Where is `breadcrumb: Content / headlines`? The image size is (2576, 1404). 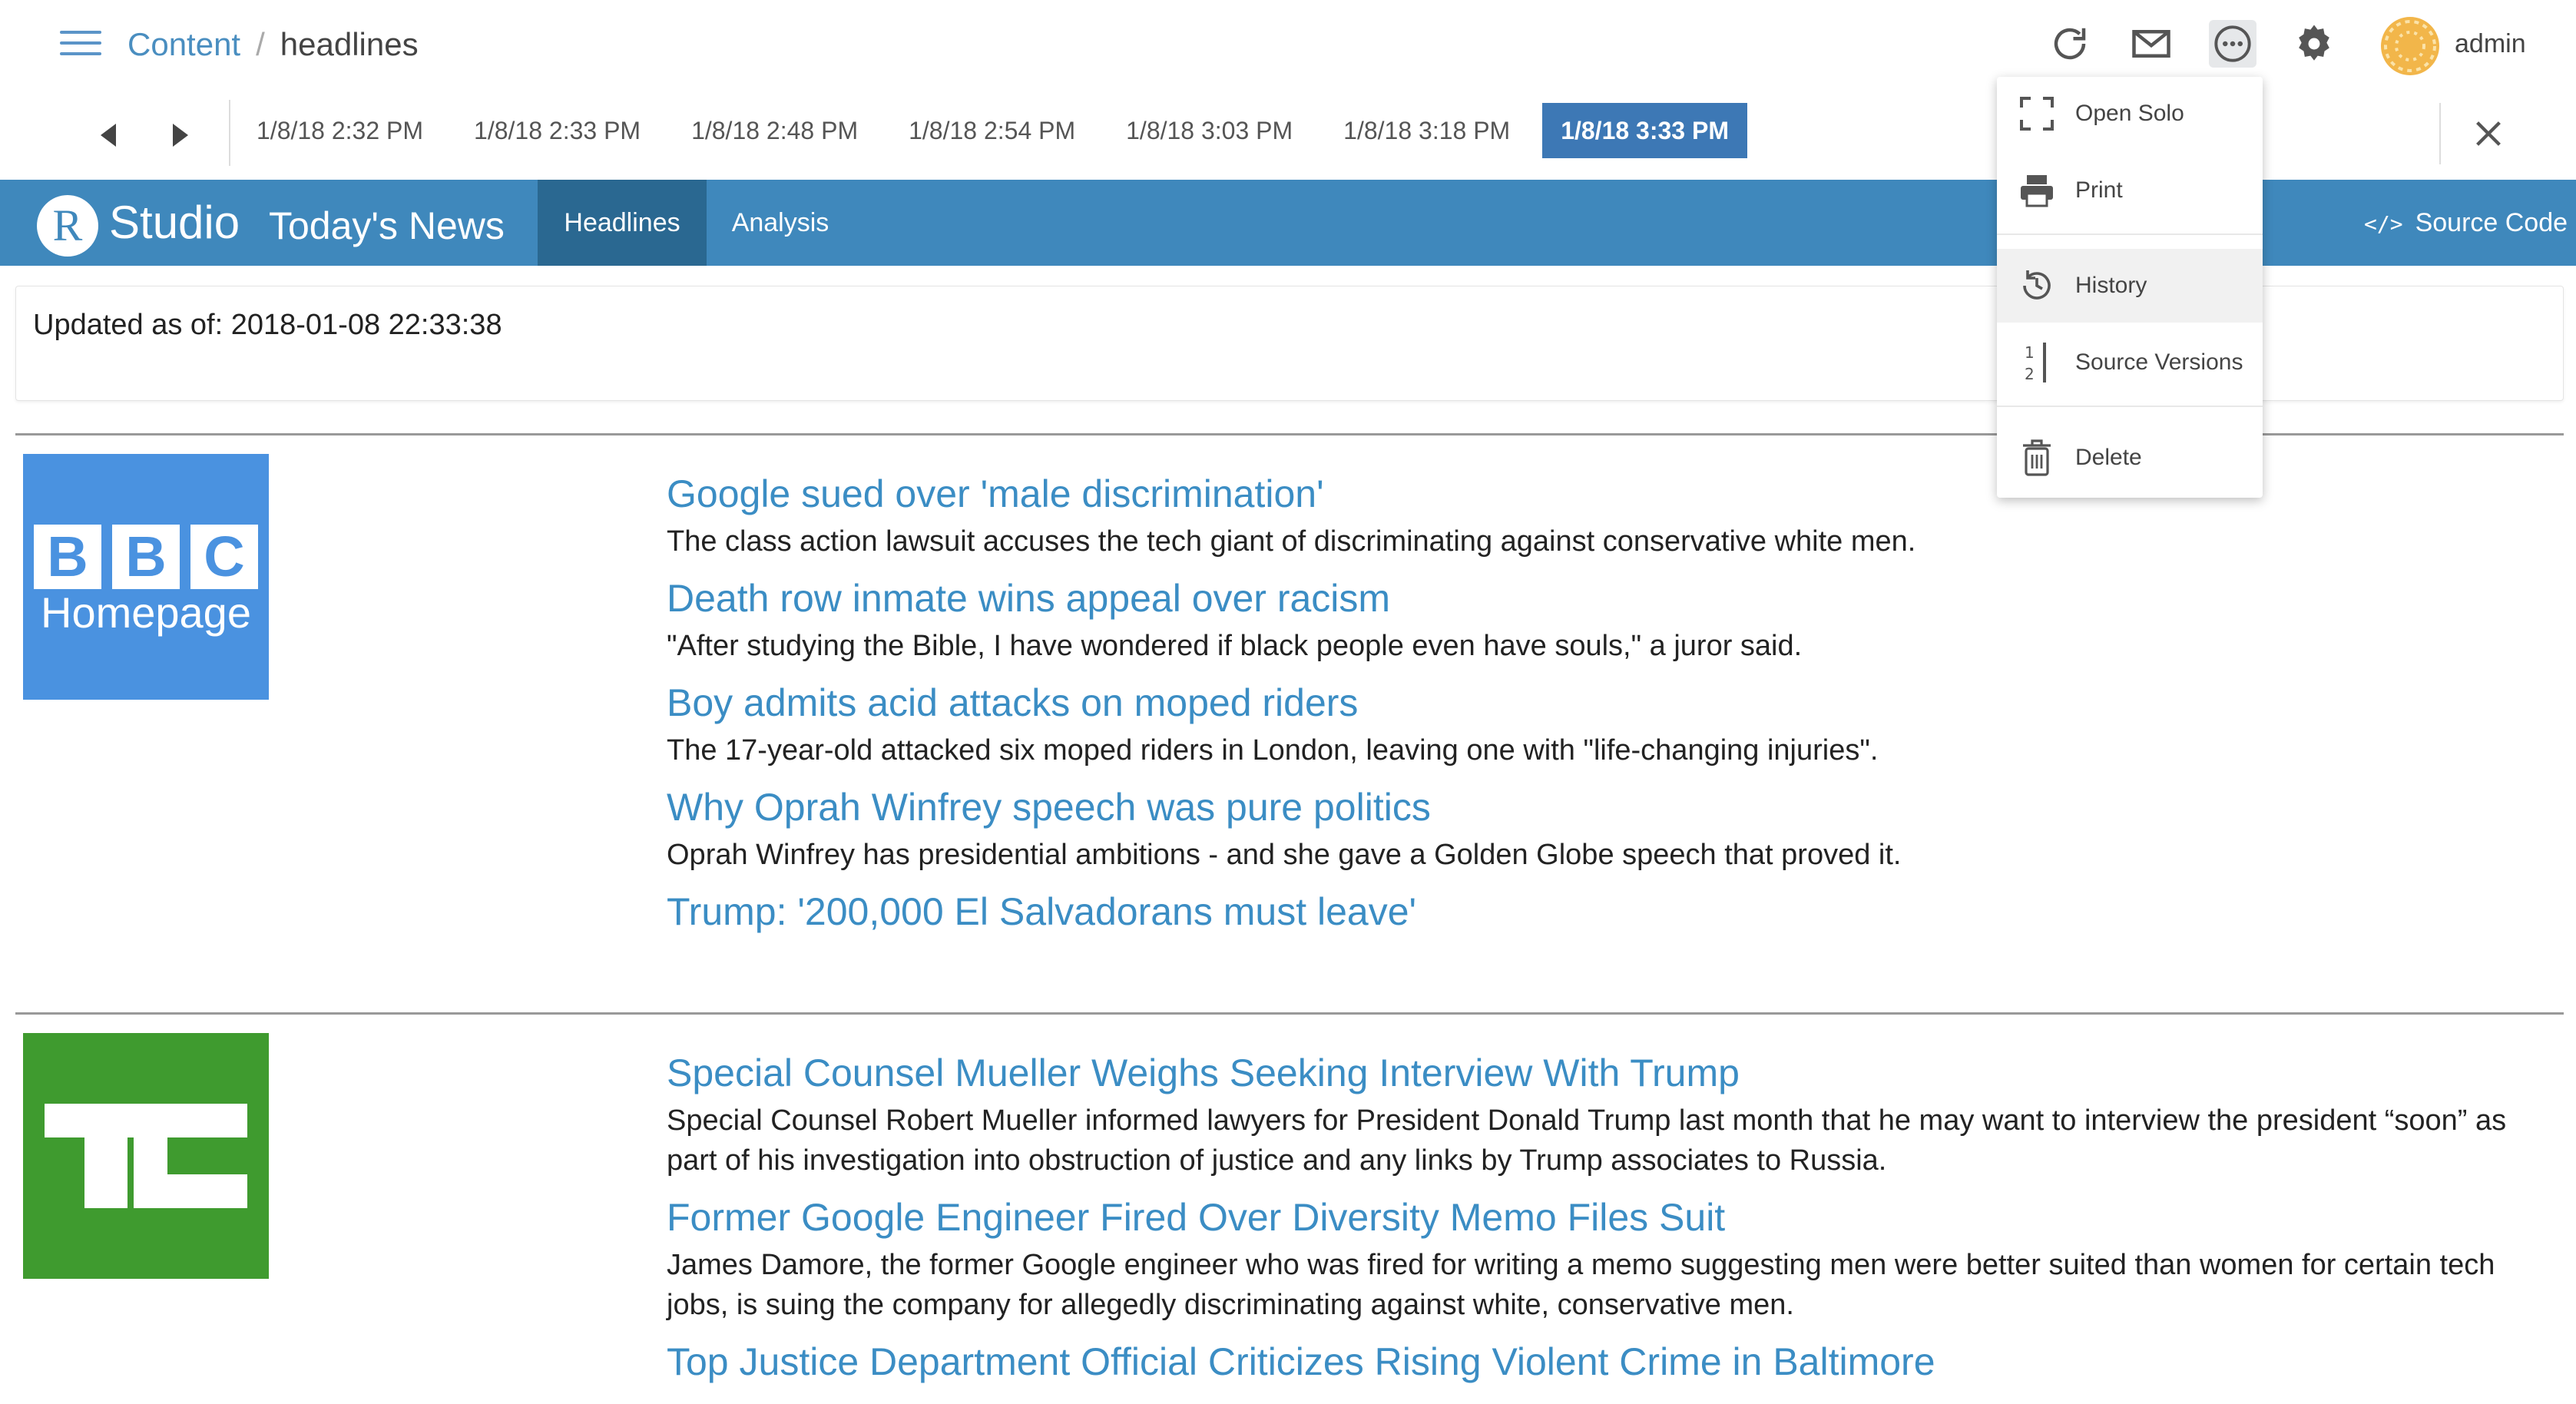
breadcrumb: Content / headlines is located at coordinates (273, 44).